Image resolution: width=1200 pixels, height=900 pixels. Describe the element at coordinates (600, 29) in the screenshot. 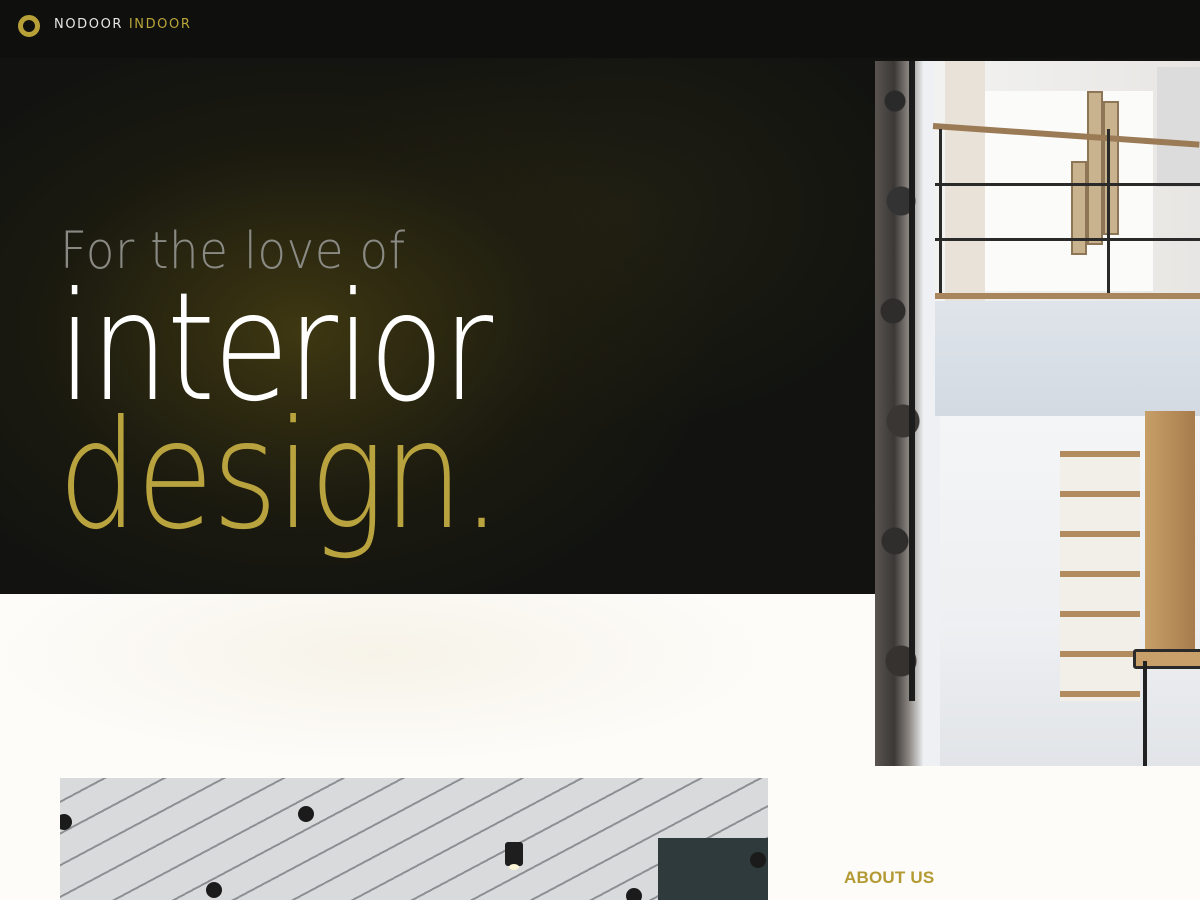

I see `site-header: NODOOR INDOOR` at that location.